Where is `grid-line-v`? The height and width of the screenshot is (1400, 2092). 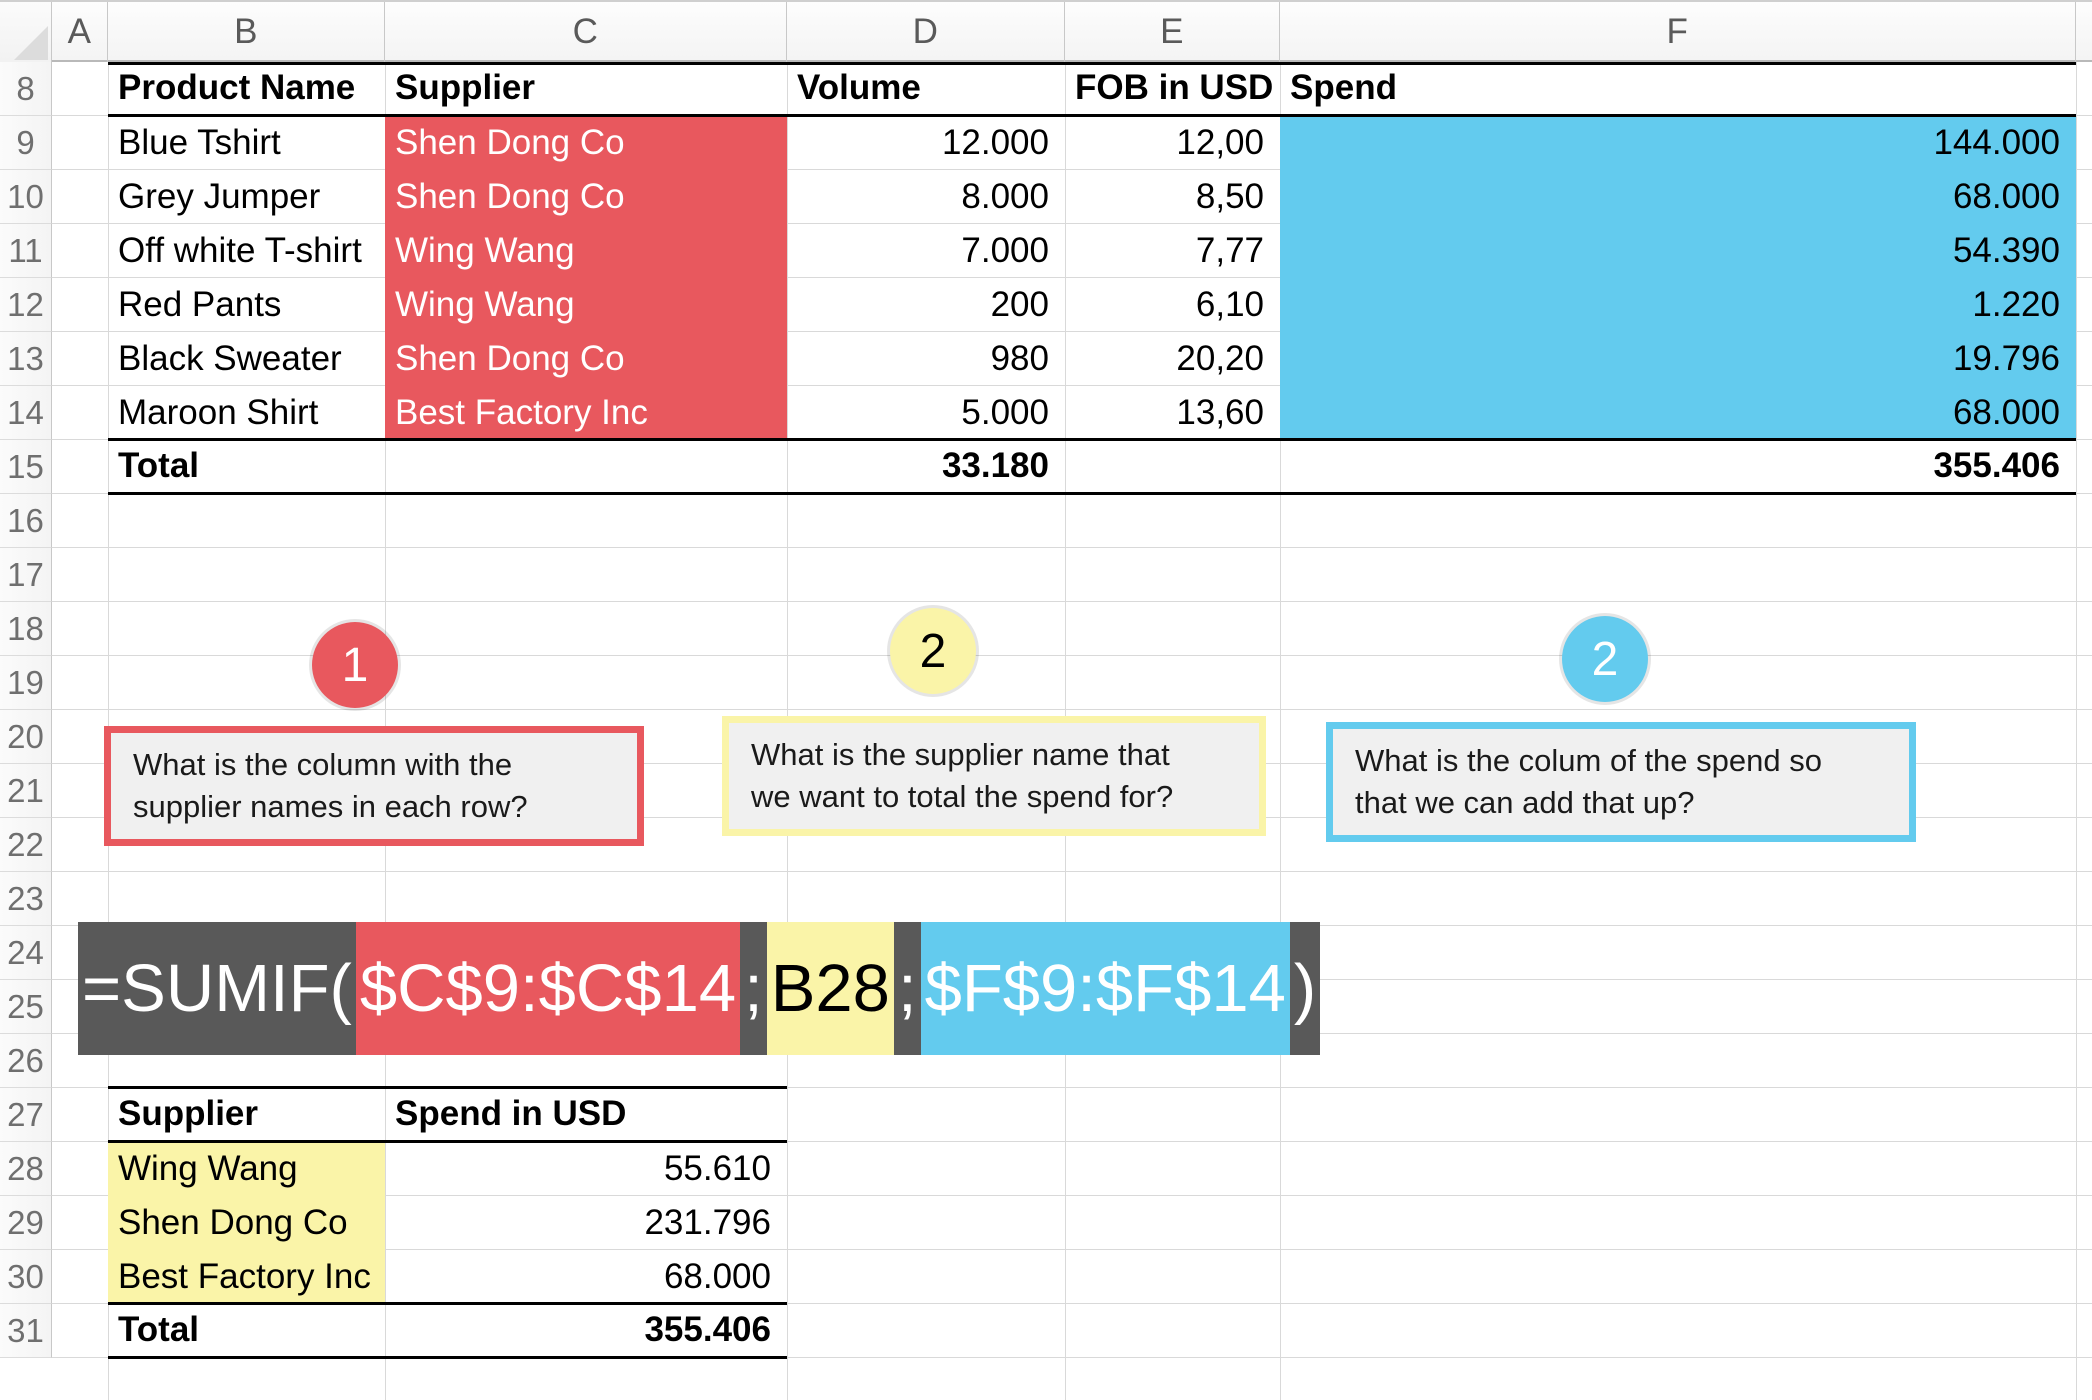 grid-line-v is located at coordinates (2076, 731).